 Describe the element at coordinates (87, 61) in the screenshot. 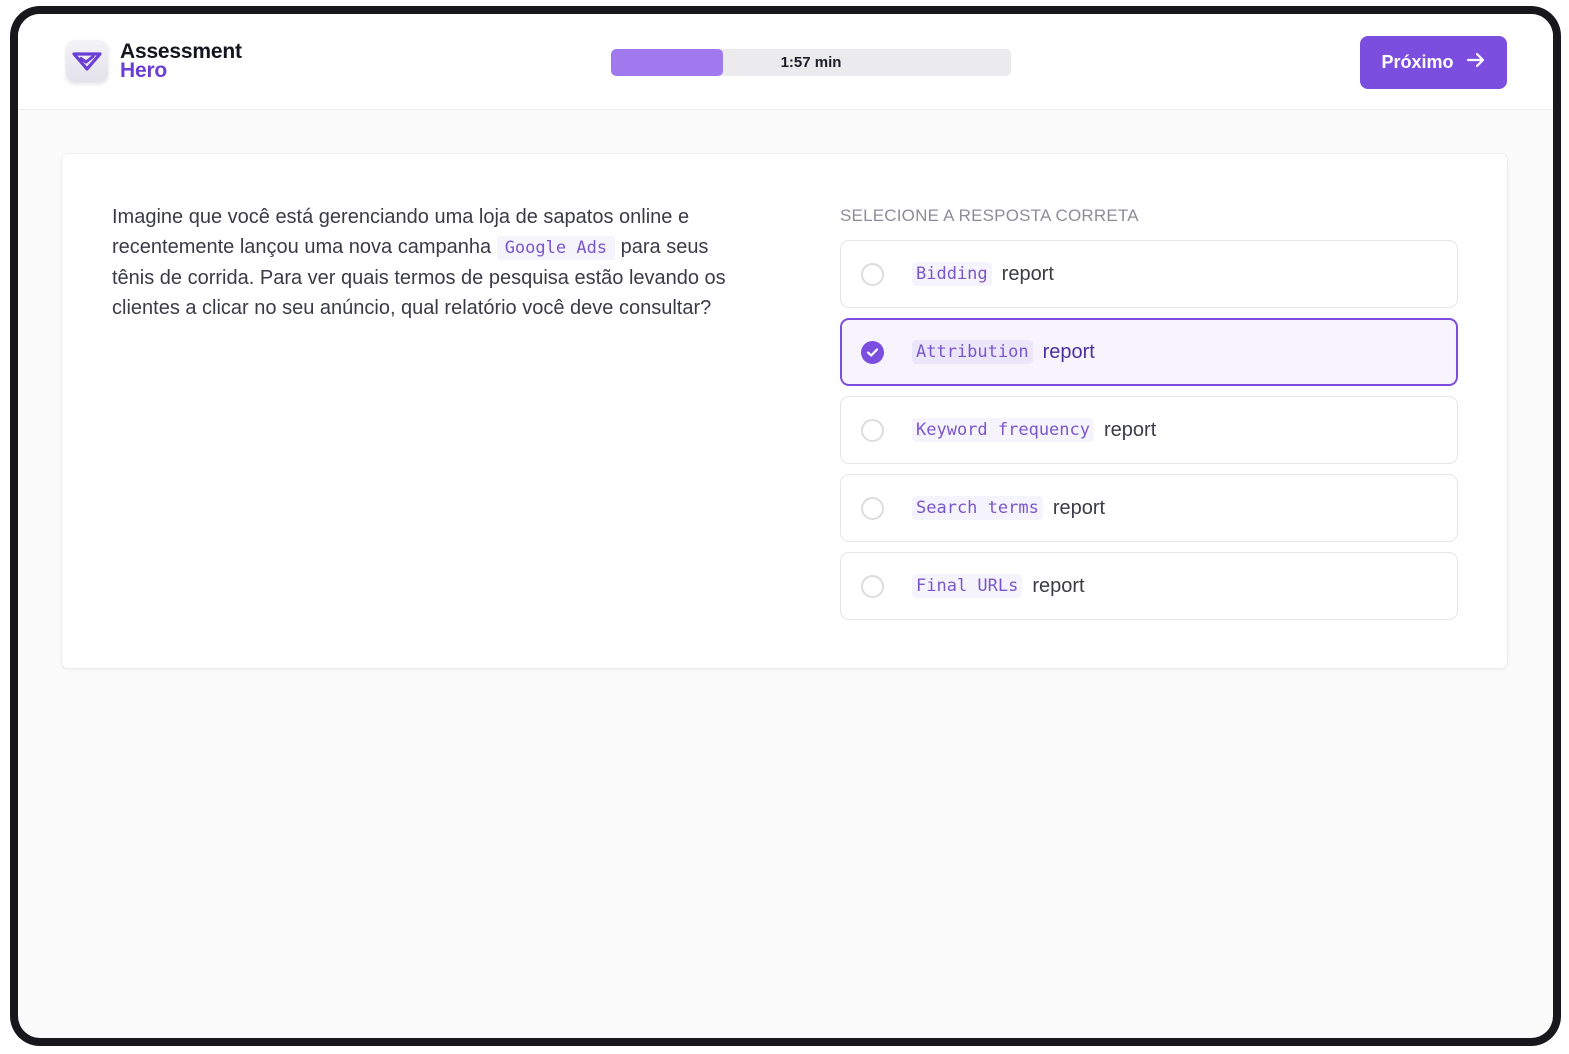

I see `diamond-check-icon` at that location.